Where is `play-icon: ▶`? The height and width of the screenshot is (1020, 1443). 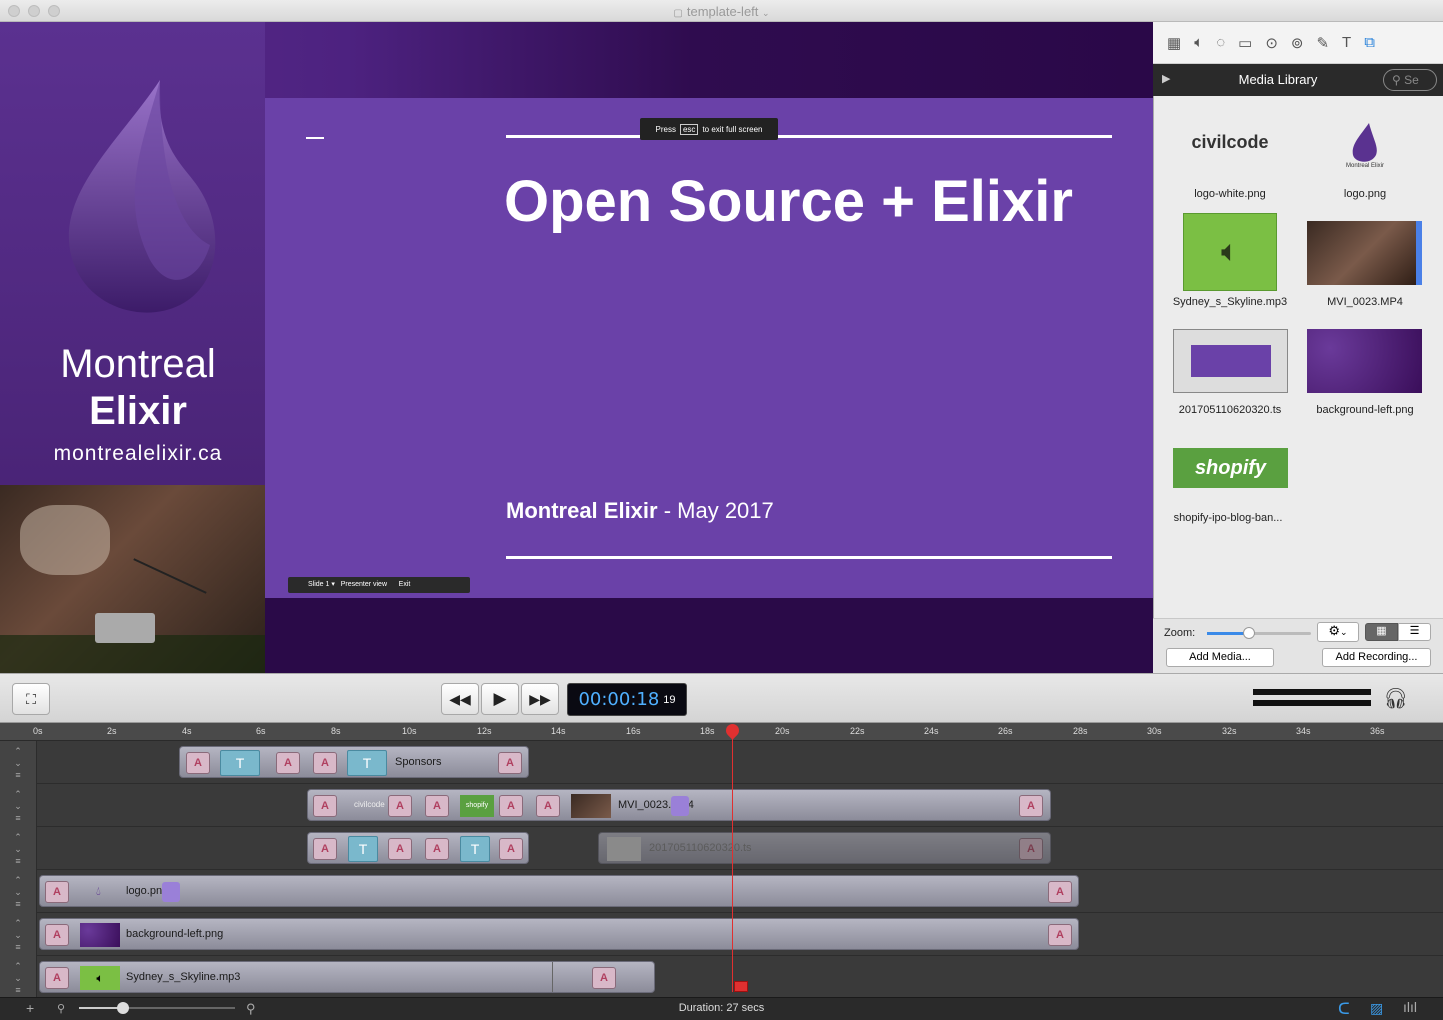 play-icon: ▶ is located at coordinates (500, 698).